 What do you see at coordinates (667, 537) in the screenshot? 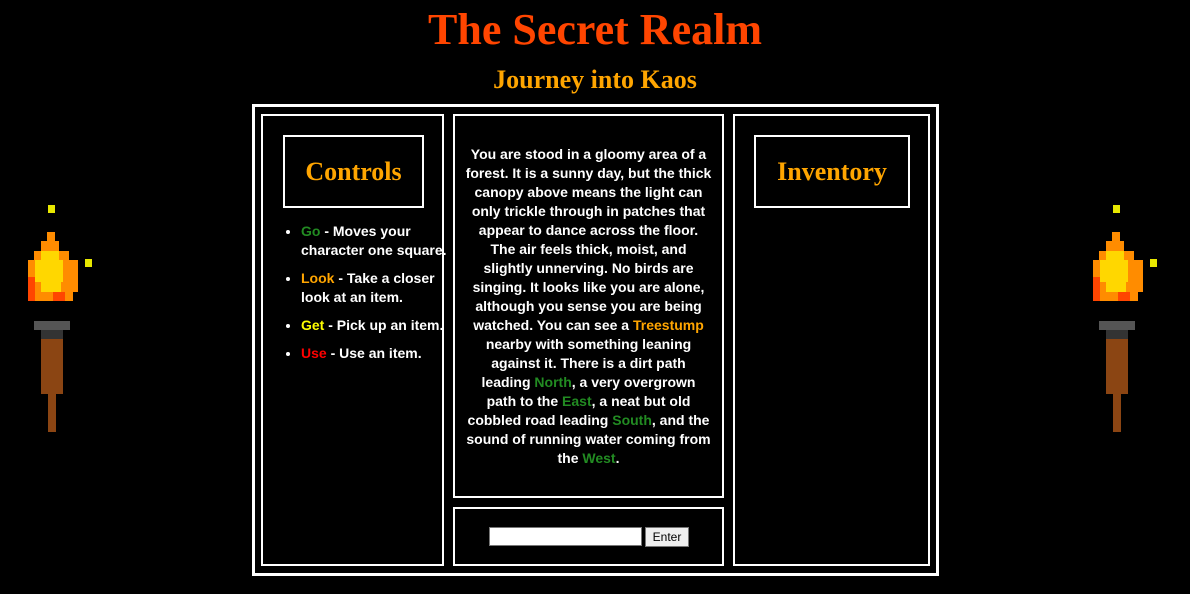
I see `enter-button: Enter` at bounding box center [667, 537].